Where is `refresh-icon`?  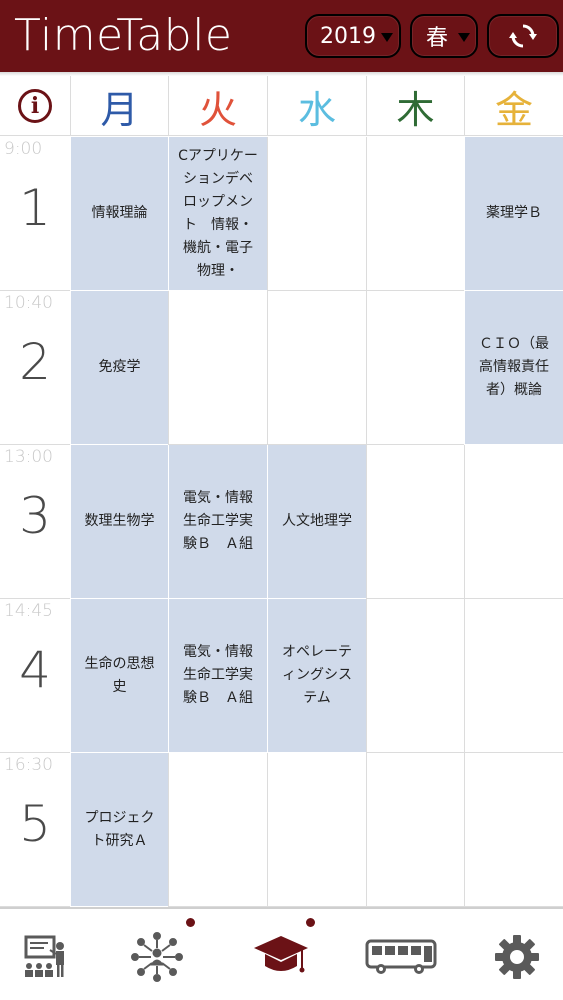 refresh-icon is located at coordinates (523, 36).